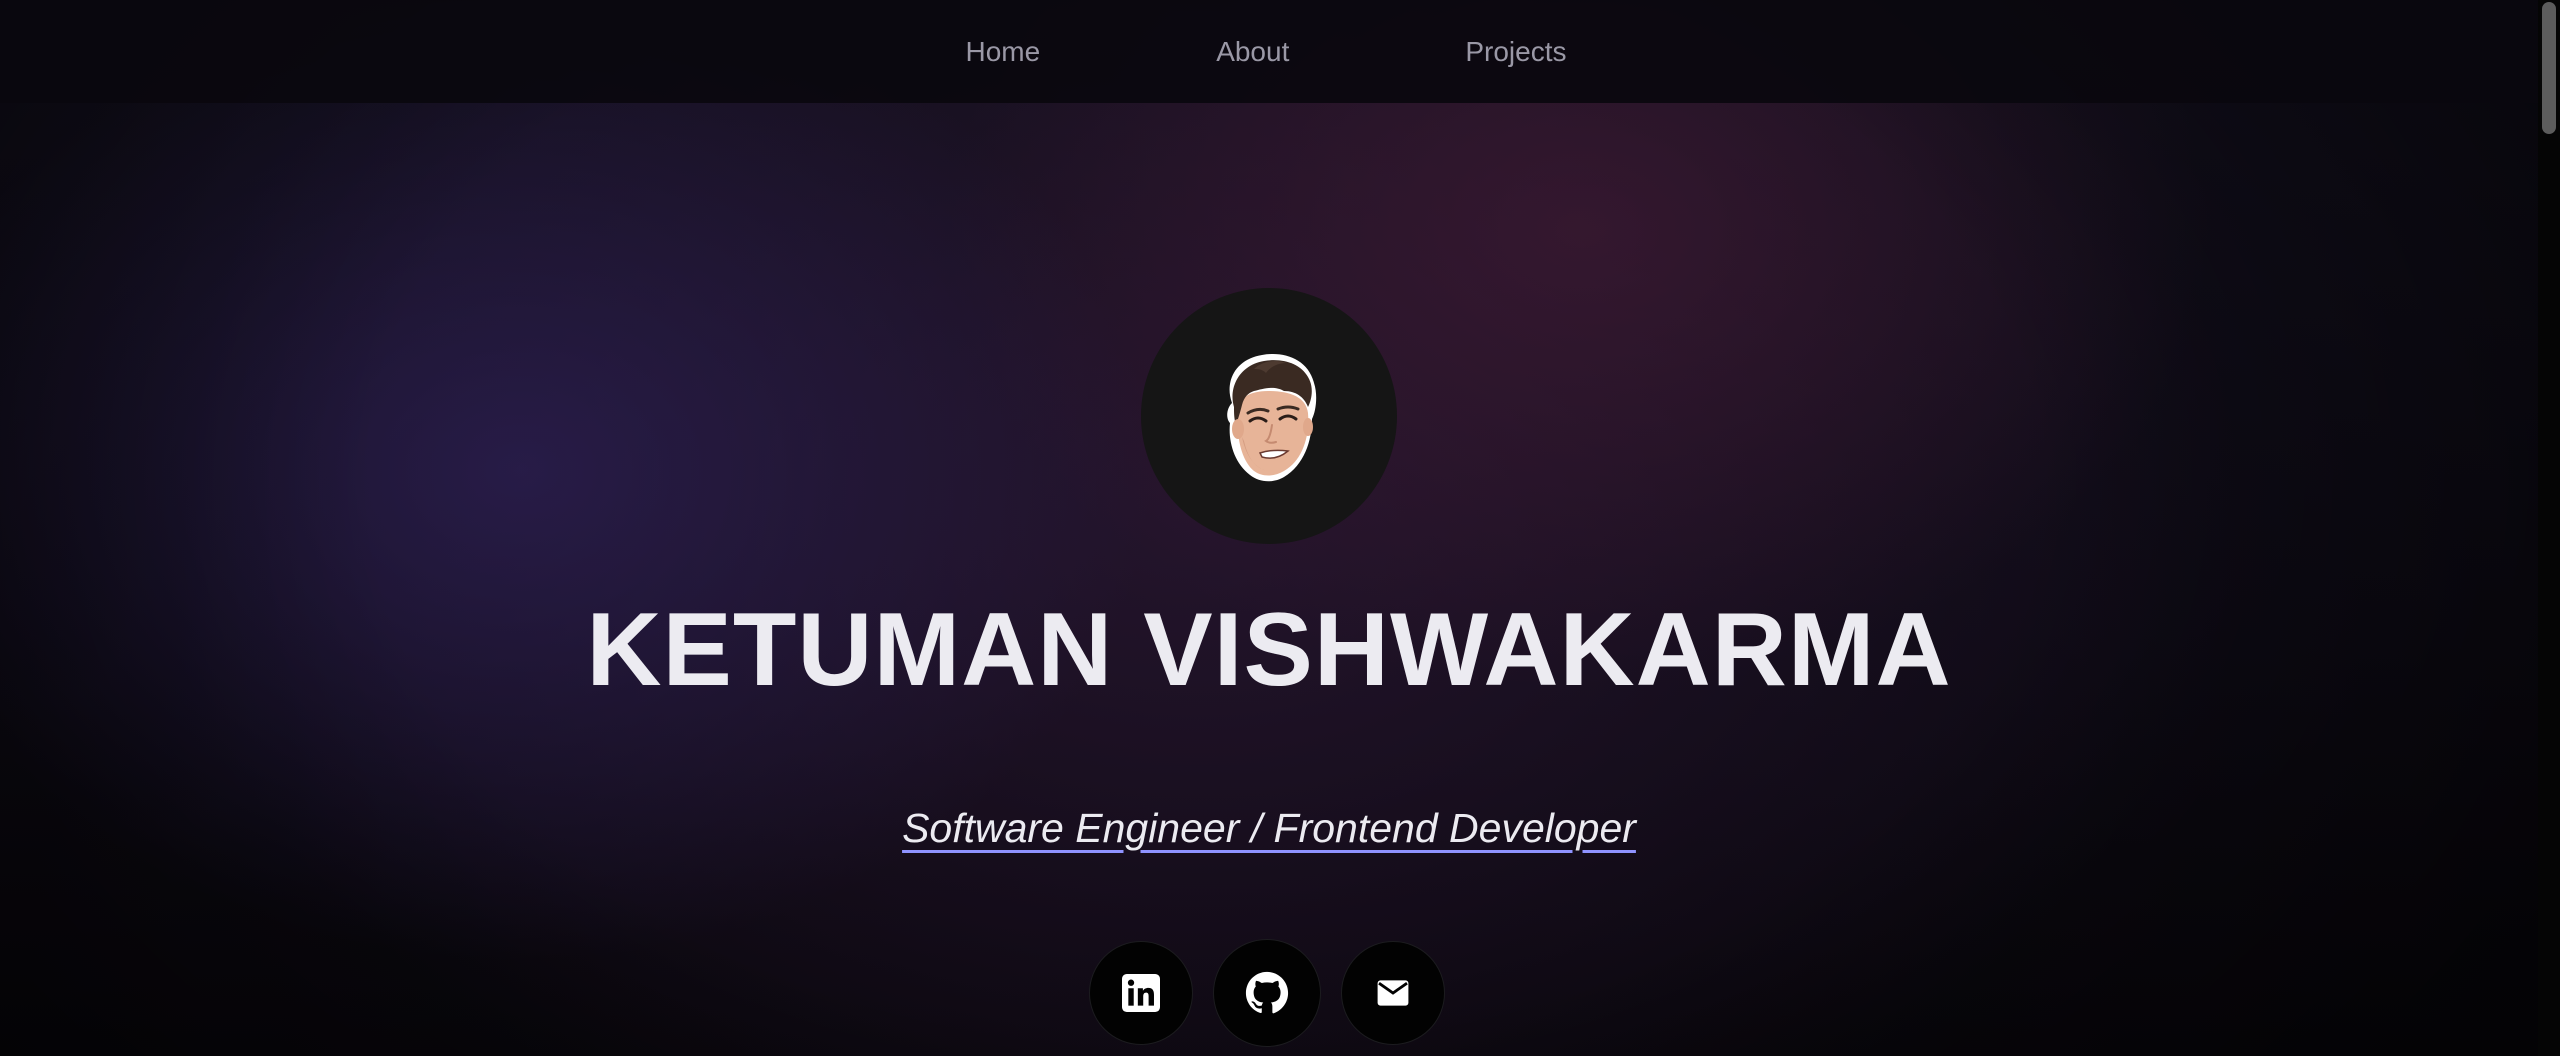 The width and height of the screenshot is (2560, 1056). What do you see at coordinates (1269, 650) in the screenshot?
I see `page-title: KETUMAN VISHWAKARMA` at bounding box center [1269, 650].